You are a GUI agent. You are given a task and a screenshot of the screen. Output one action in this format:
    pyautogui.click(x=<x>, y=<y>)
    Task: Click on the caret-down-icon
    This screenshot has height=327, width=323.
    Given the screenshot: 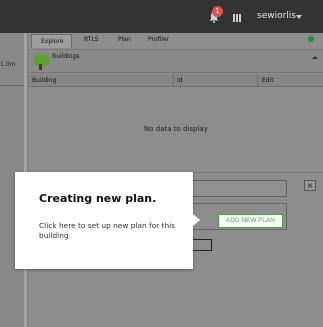 What is the action you would take?
    pyautogui.click(x=299, y=17)
    